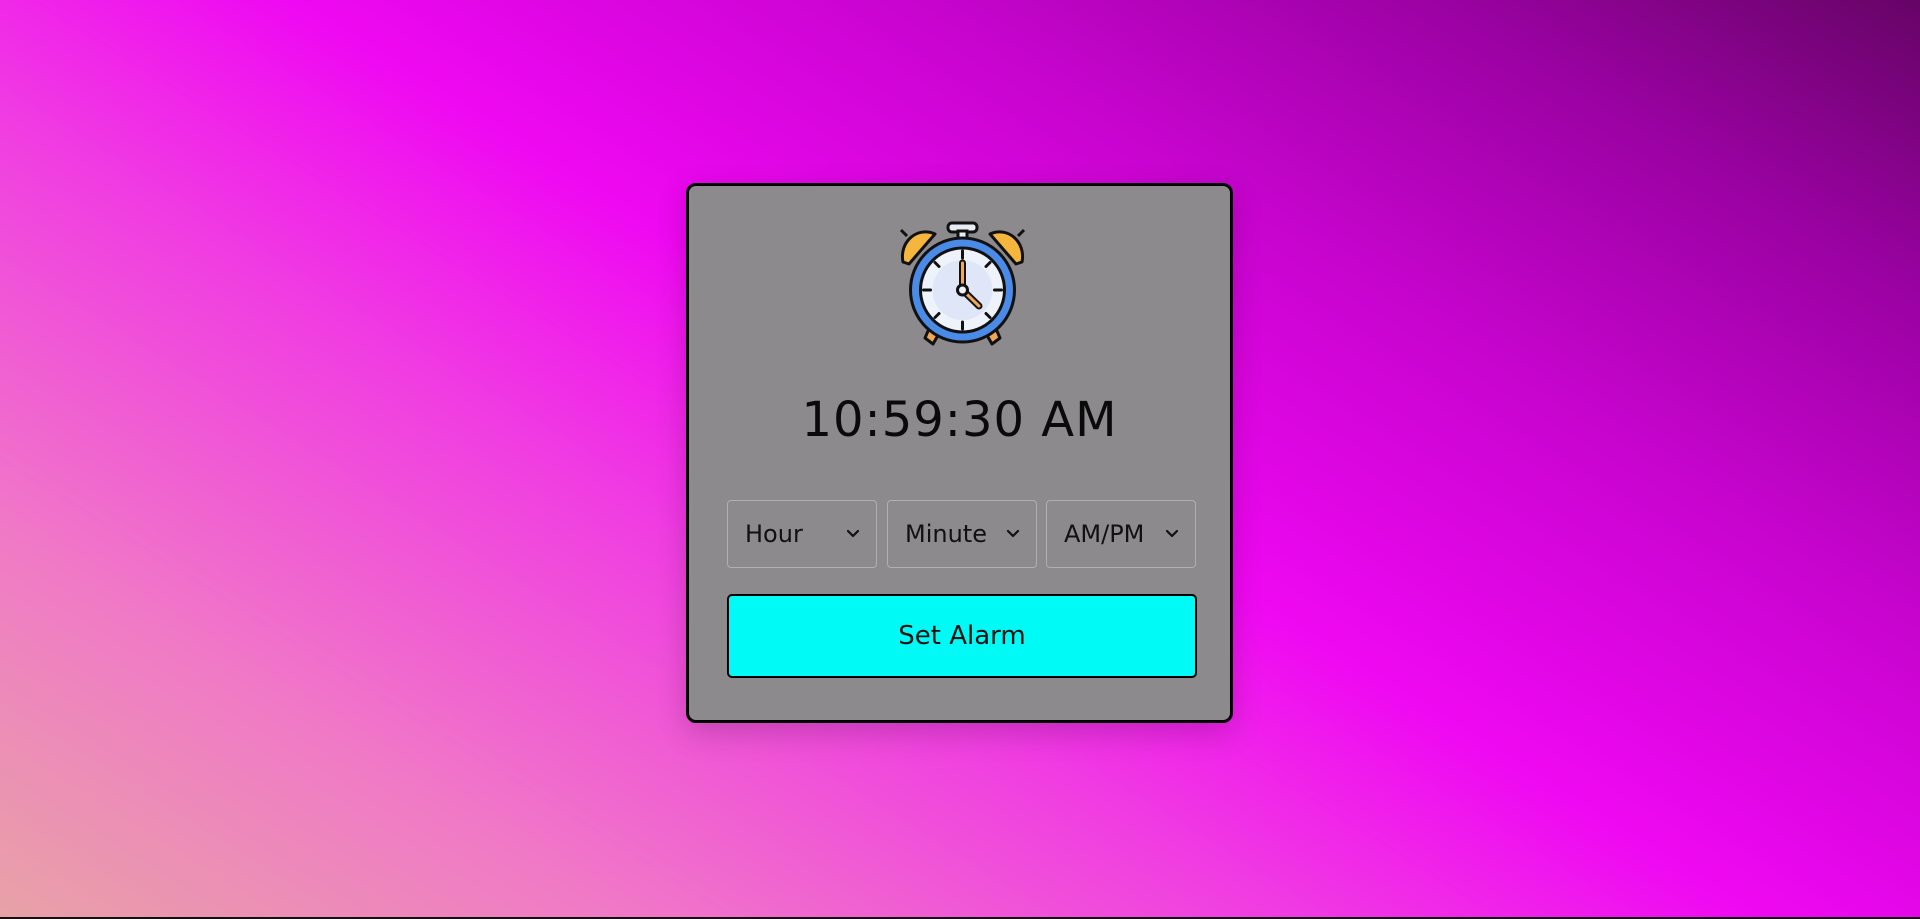  What do you see at coordinates (962, 287) in the screenshot?
I see `alarm-clock-icon` at bounding box center [962, 287].